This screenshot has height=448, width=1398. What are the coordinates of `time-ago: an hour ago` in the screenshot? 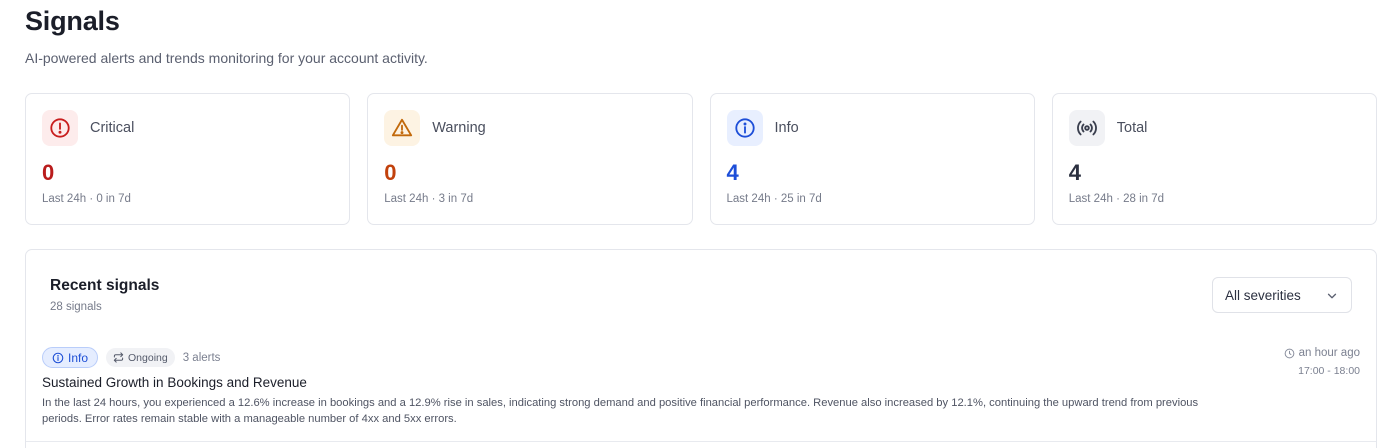 It's located at (1329, 353).